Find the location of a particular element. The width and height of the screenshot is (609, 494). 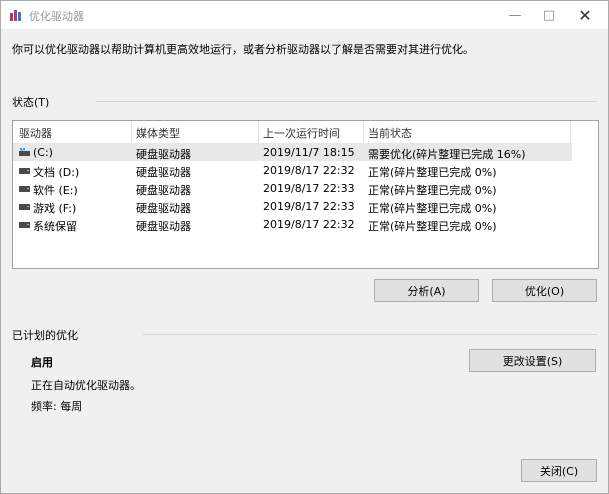

column-header-status: 当前状态 is located at coordinates (390, 133).